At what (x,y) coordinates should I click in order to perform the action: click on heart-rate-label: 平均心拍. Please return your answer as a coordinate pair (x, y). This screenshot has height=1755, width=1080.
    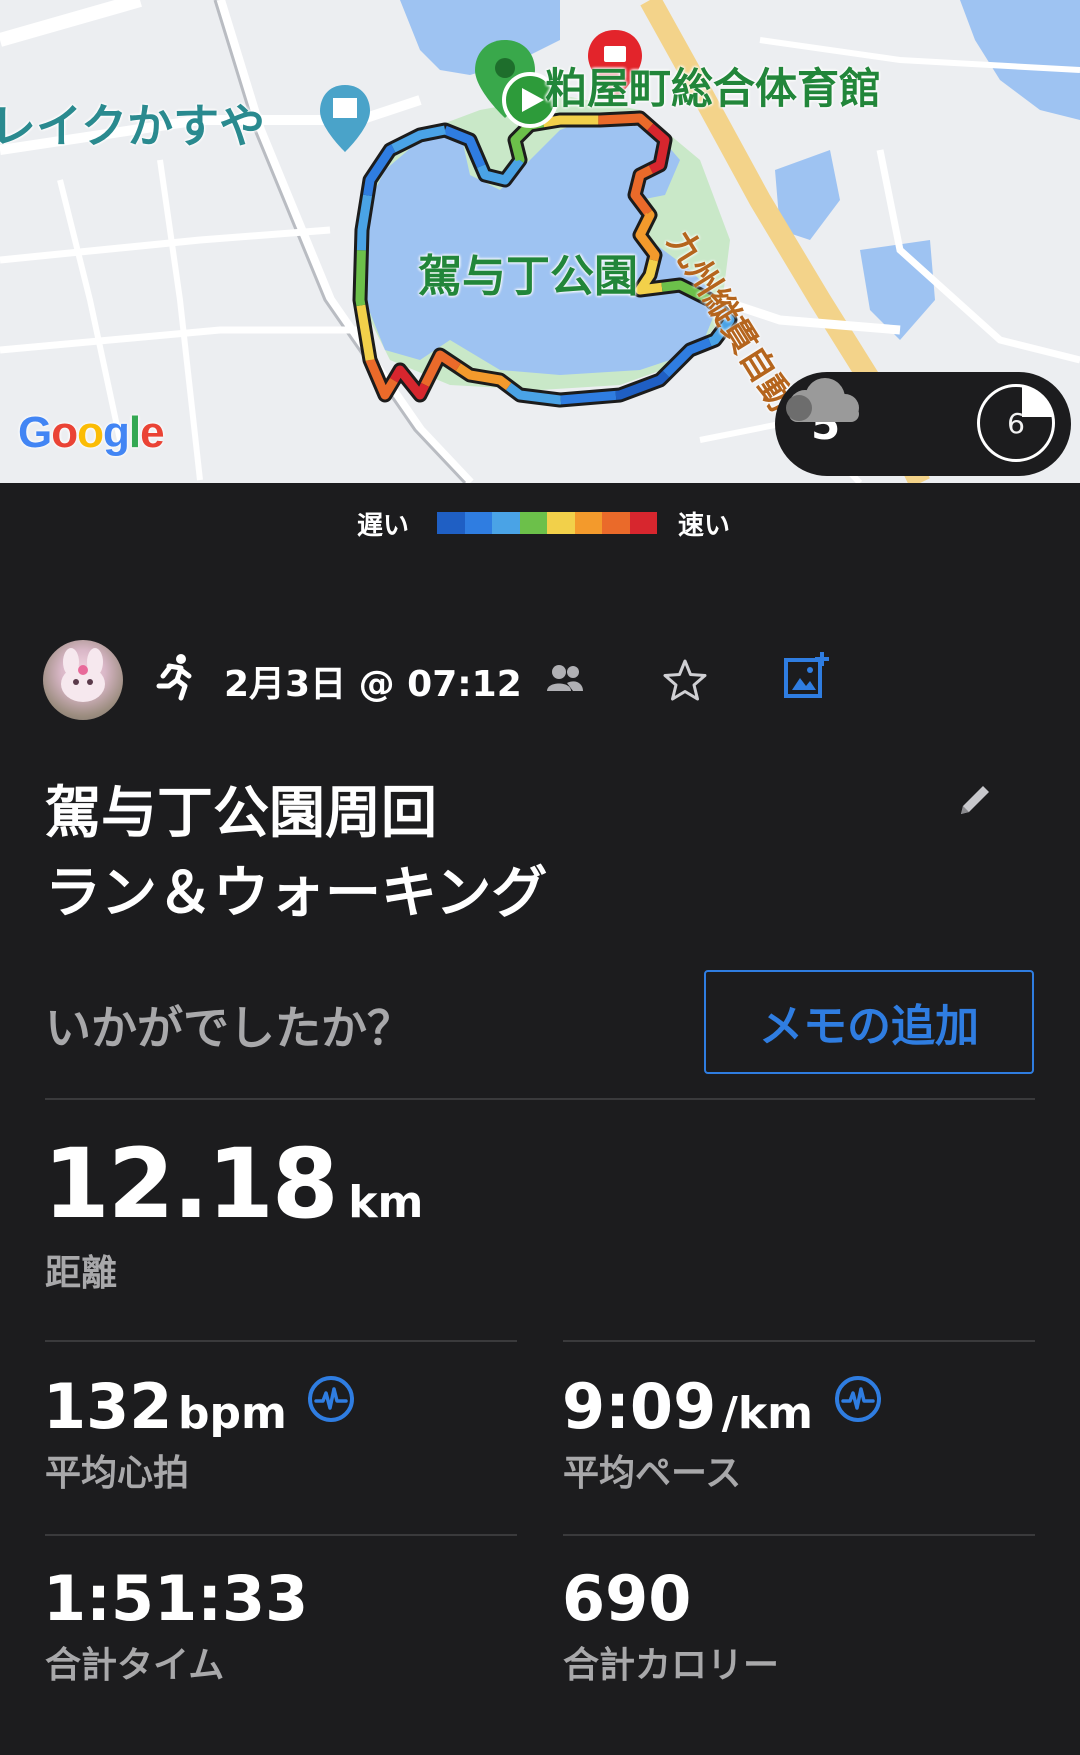
    Looking at the image, I should click on (117, 1473).